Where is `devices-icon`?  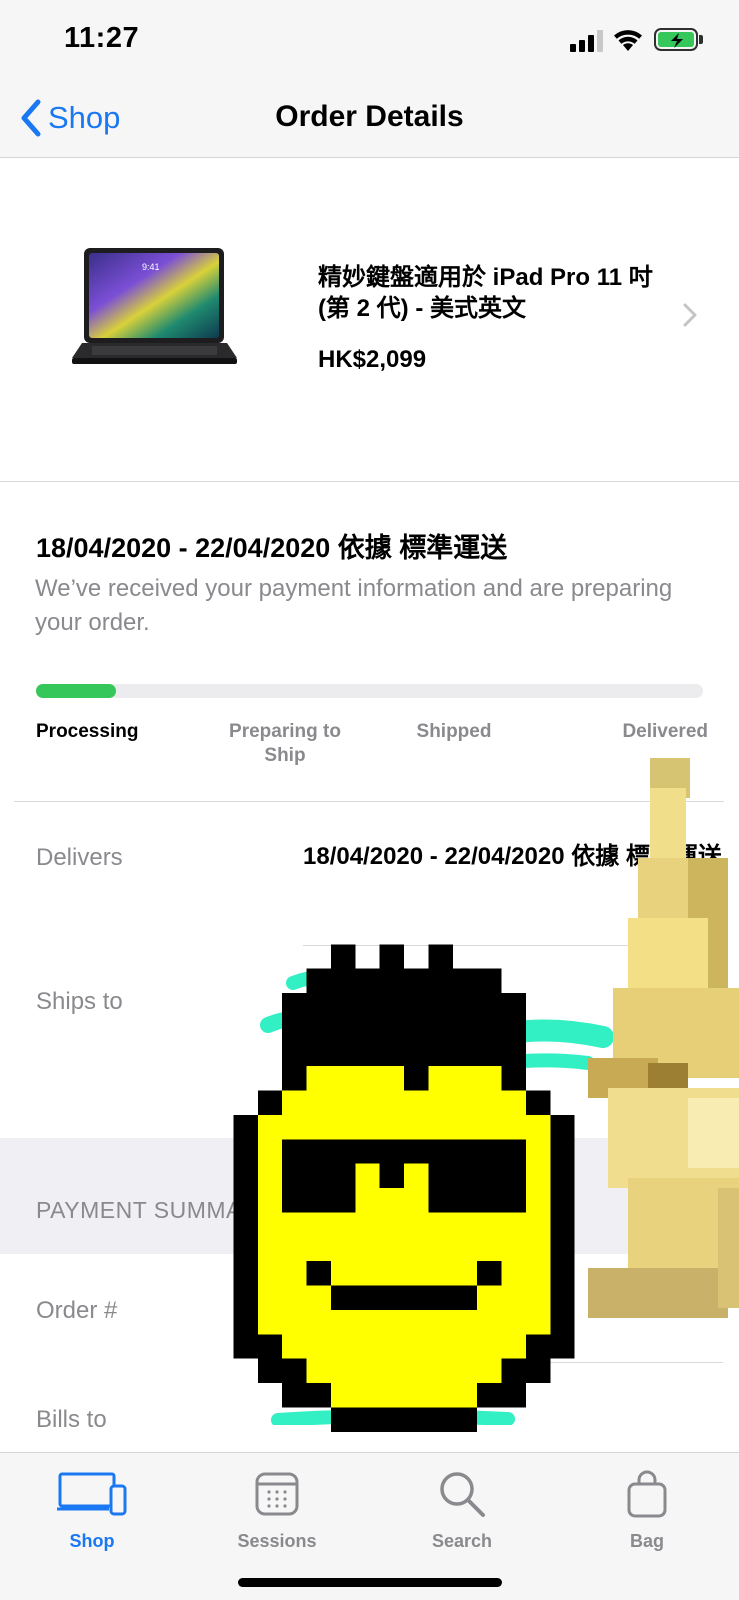 devices-icon is located at coordinates (92, 1494).